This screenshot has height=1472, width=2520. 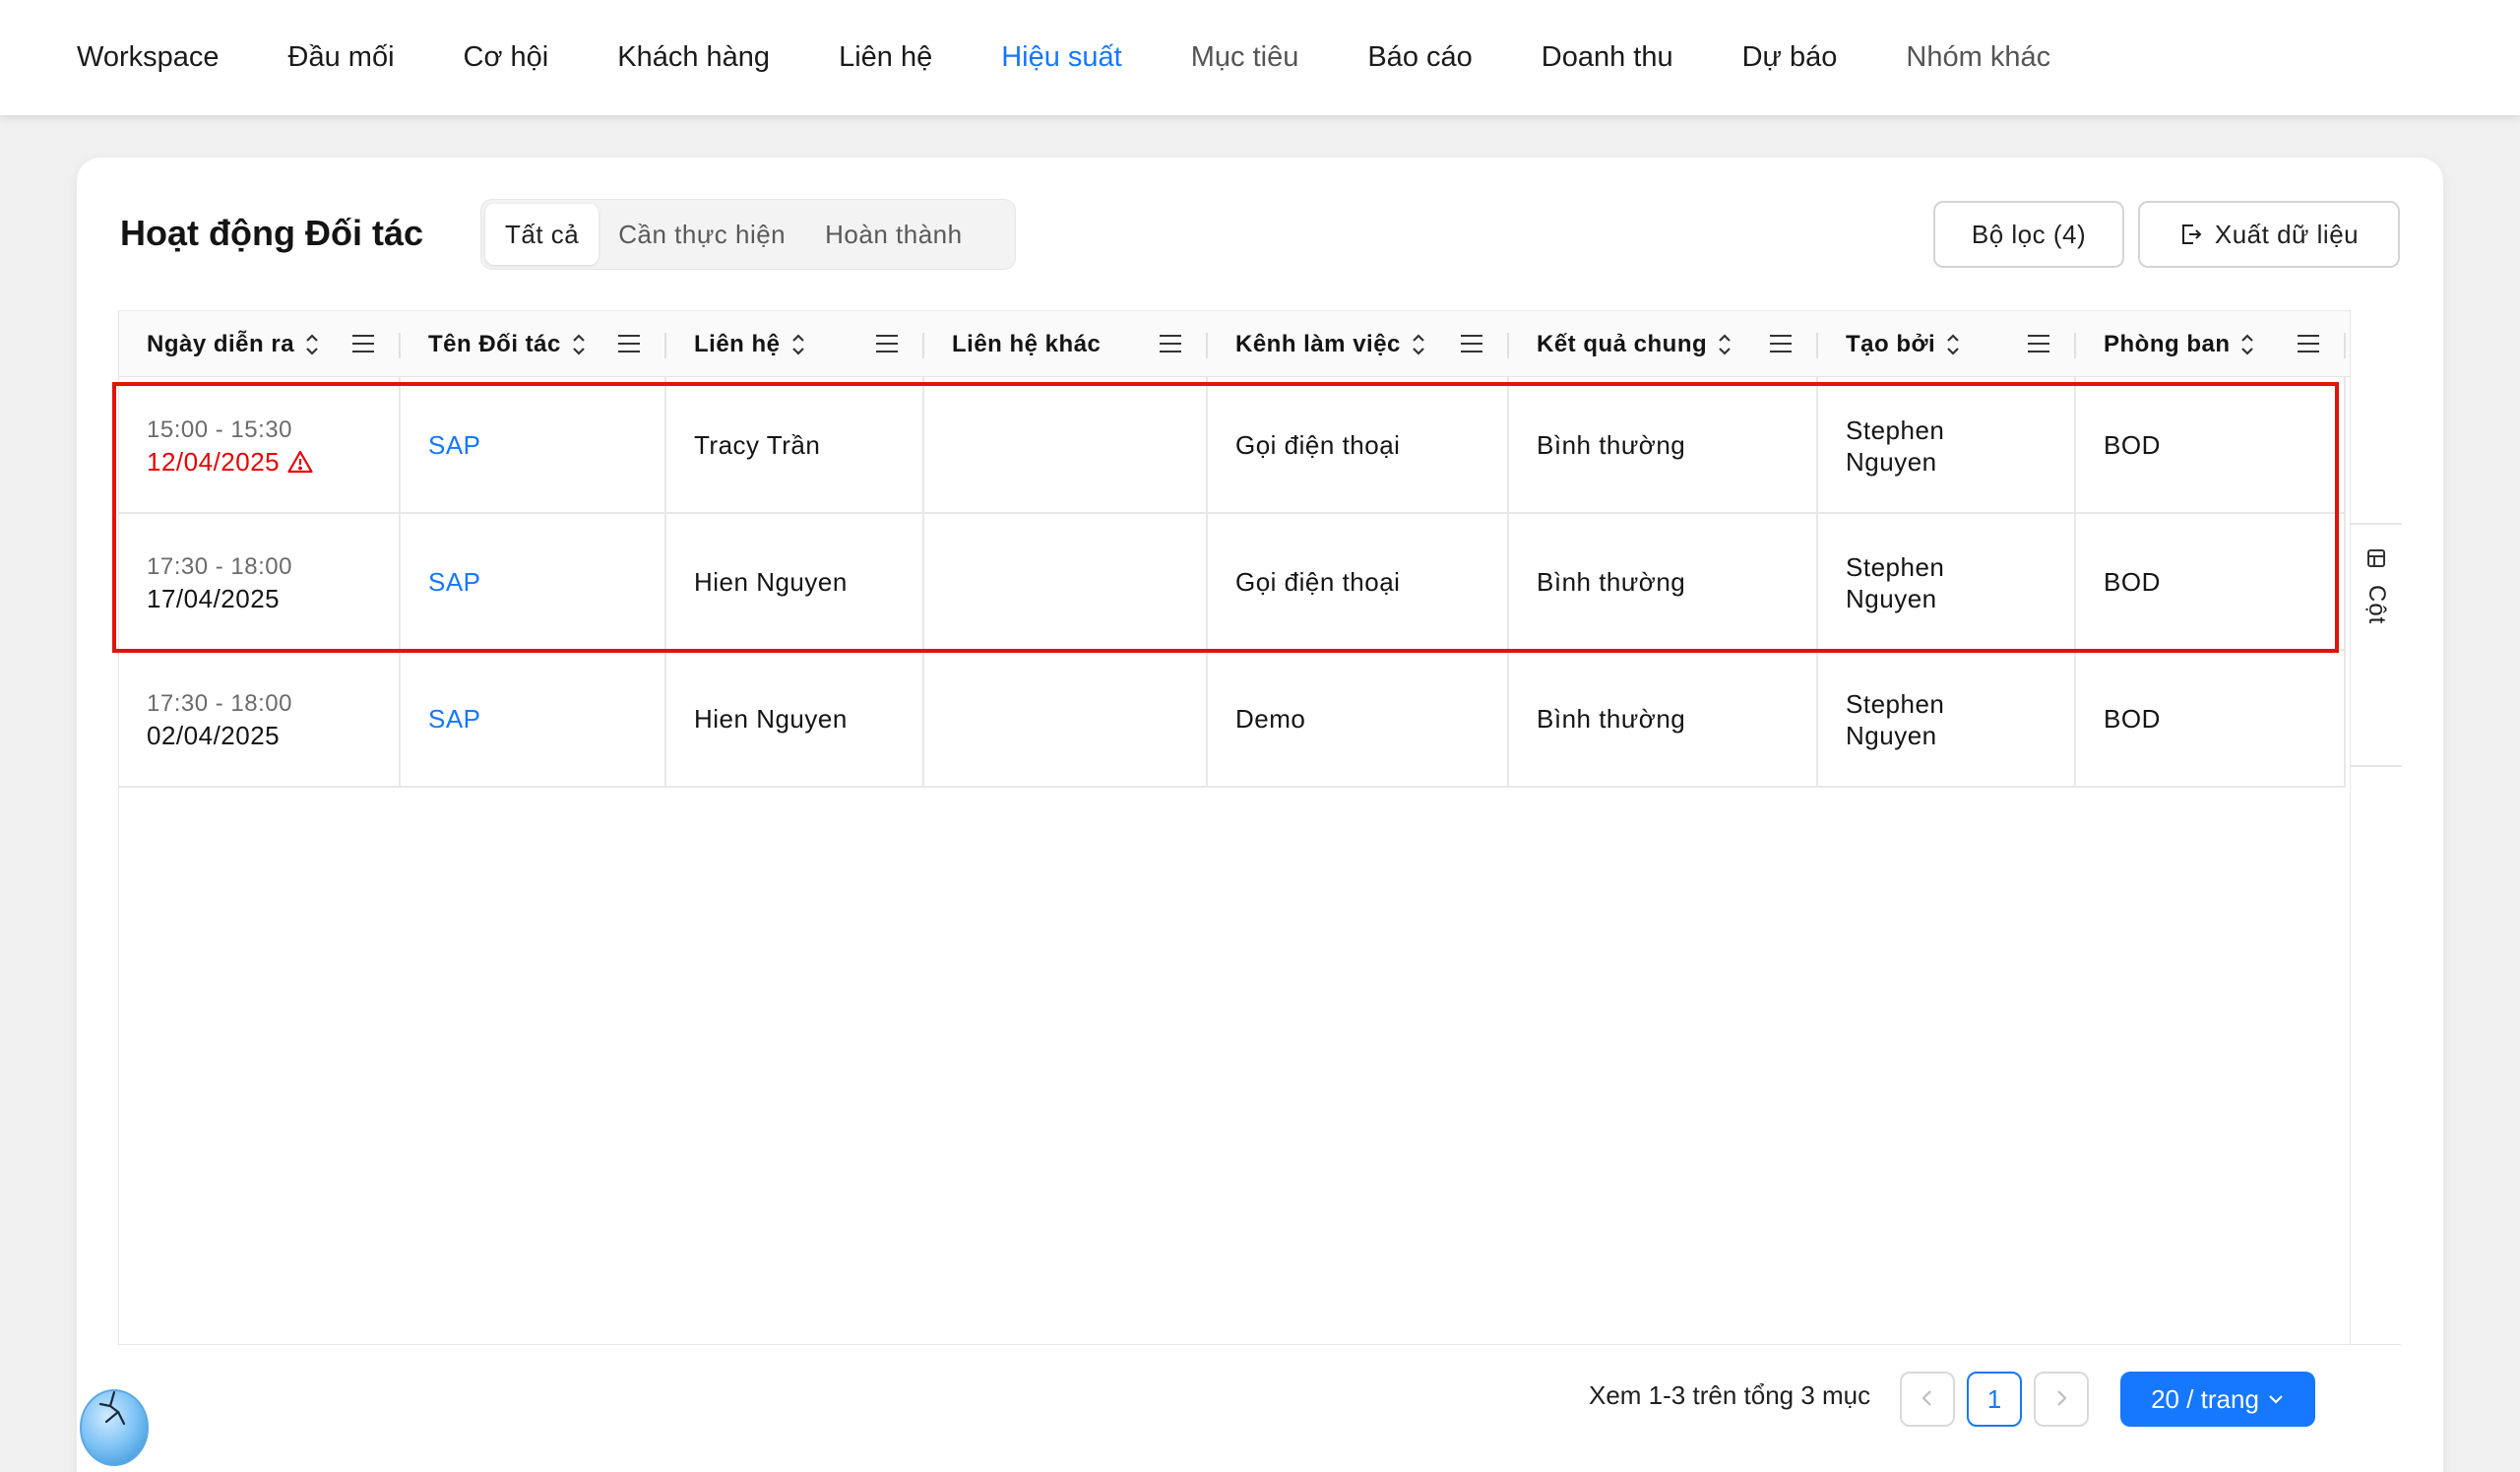 I want to click on department: BOD, so click(x=2132, y=445).